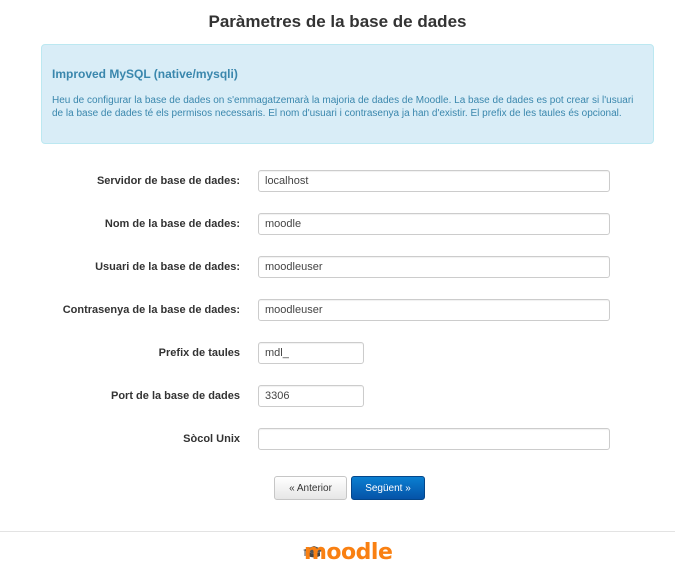 The width and height of the screenshot is (675, 578). Describe the element at coordinates (310, 488) in the screenshot. I see `previous-button: « Anterior` at that location.